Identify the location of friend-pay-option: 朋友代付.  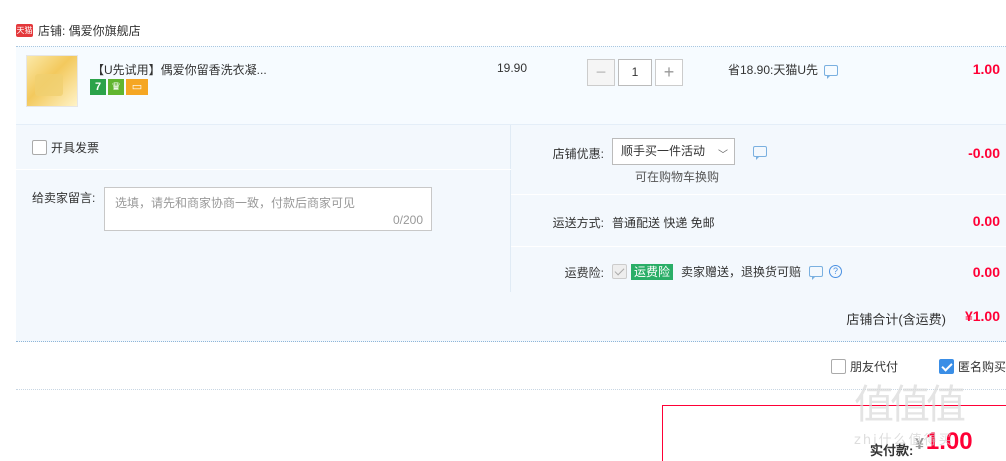
(864, 366).